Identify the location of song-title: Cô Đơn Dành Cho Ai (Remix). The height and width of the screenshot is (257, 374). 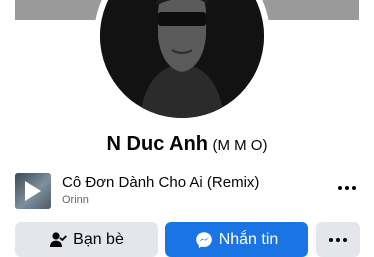
(161, 182).